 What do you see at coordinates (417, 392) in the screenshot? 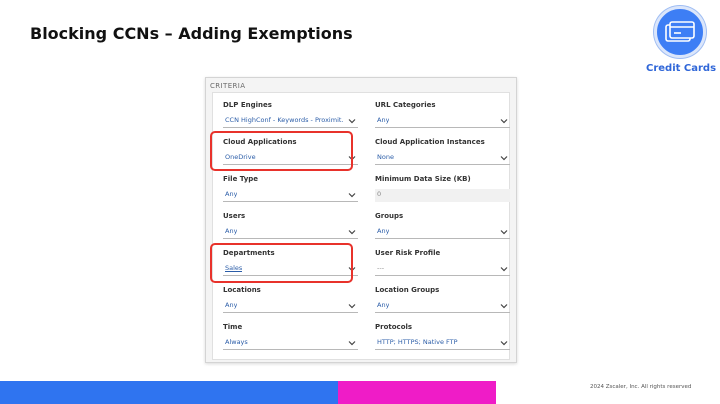
I see `footer-bar-pink` at bounding box center [417, 392].